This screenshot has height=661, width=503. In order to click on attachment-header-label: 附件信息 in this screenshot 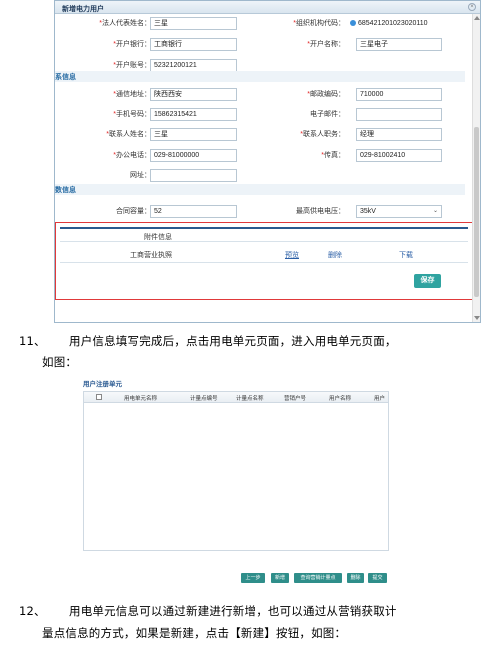, I will do `click(158, 237)`.